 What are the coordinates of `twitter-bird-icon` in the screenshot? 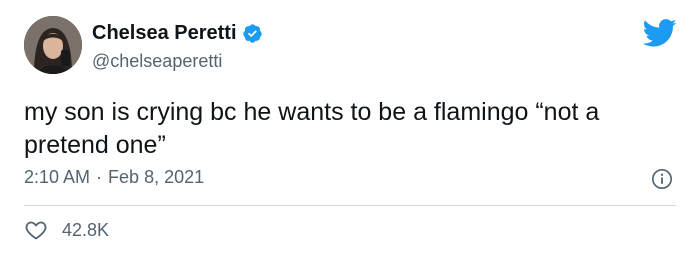 It's located at (659, 33).